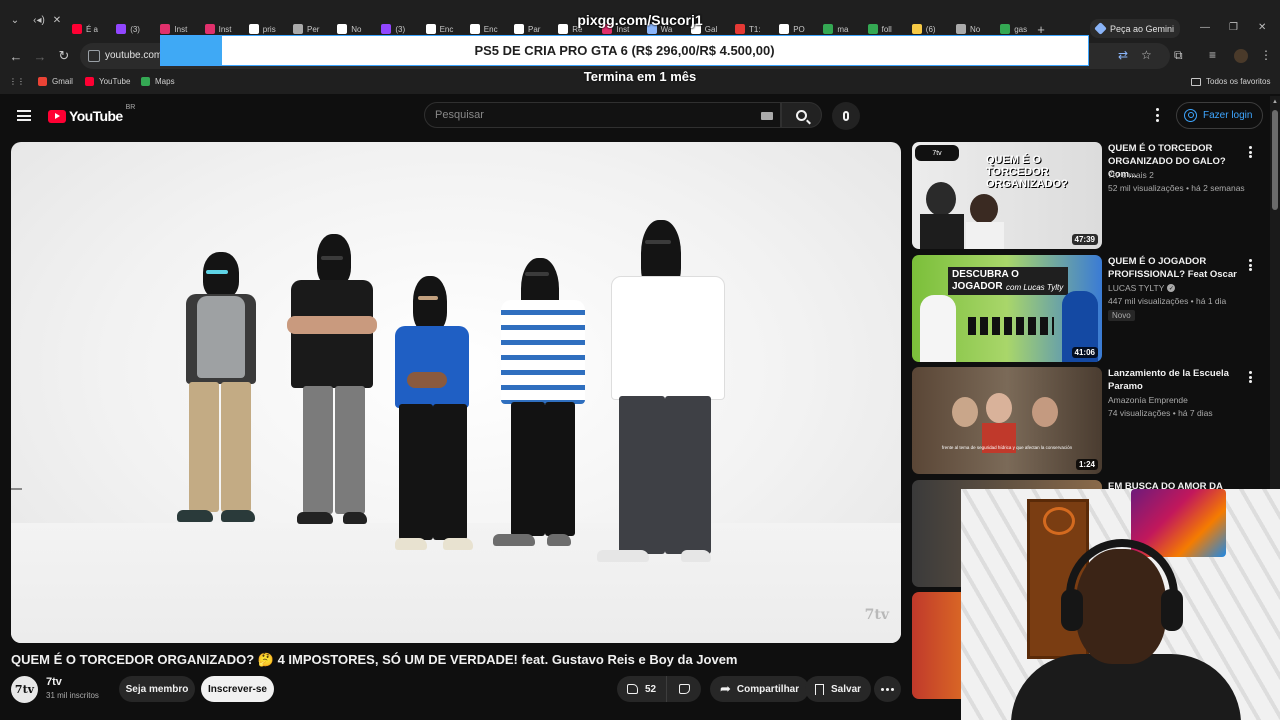 This screenshot has width=1280, height=720. What do you see at coordinates (94, 56) in the screenshot?
I see `site-info-icon` at bounding box center [94, 56].